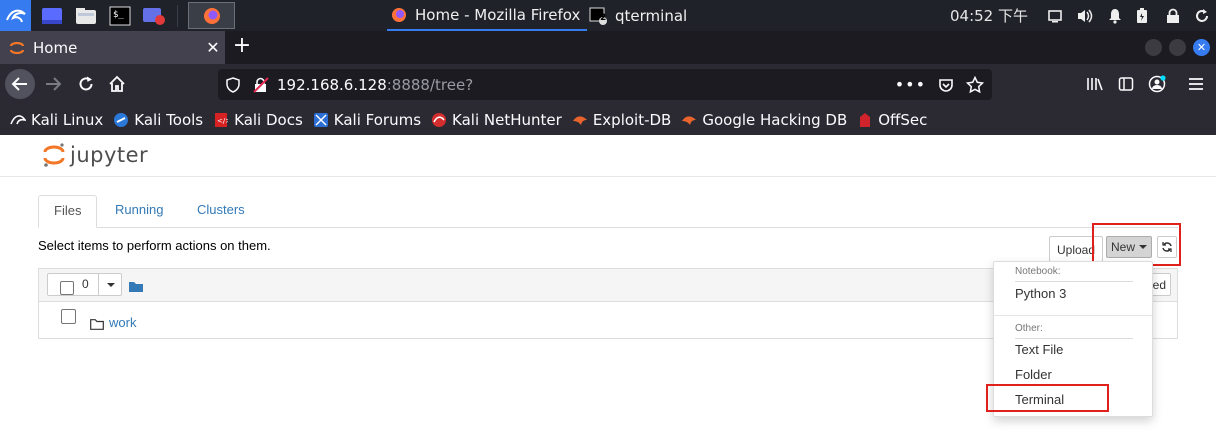 The height and width of the screenshot is (440, 1216). Describe the element at coordinates (1073, 315) in the screenshot. I see `menu-divider` at that location.